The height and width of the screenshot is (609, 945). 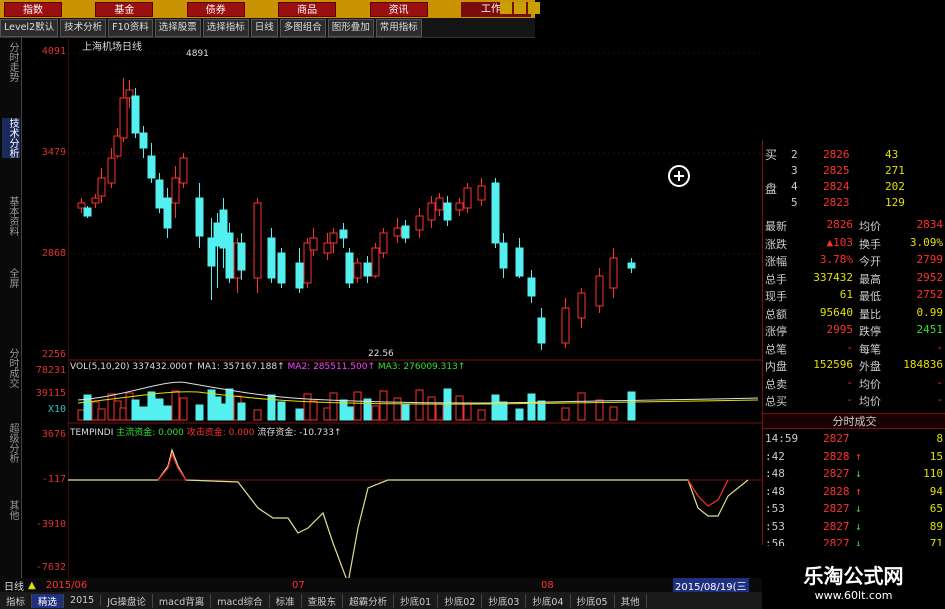 I want to click on indicator-tab: 查股东, so click(x=323, y=600).